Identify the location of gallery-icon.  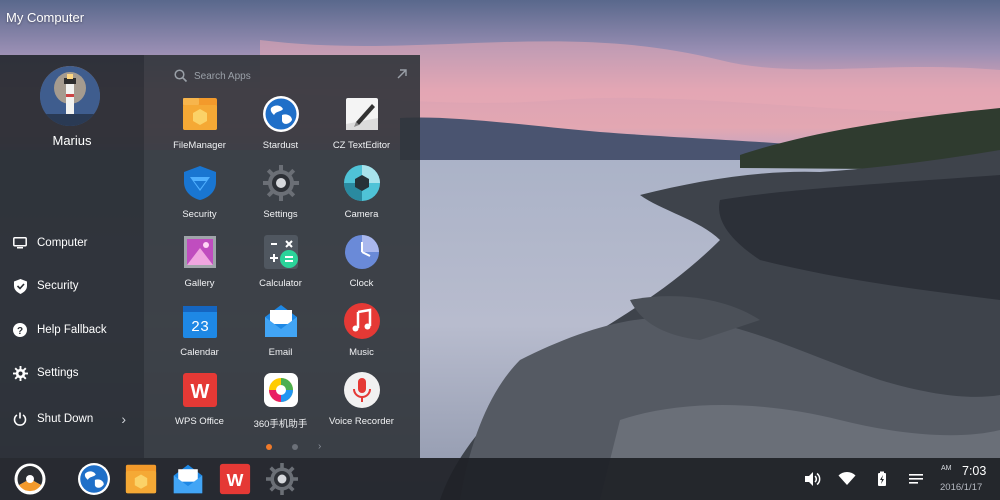
(199, 252).